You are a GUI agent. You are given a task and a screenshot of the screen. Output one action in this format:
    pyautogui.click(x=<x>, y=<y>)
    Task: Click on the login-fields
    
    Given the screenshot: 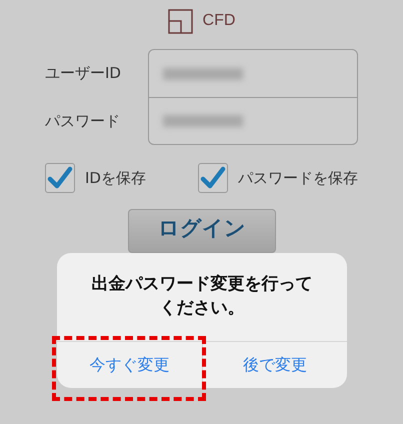 What is the action you would take?
    pyautogui.click(x=253, y=97)
    